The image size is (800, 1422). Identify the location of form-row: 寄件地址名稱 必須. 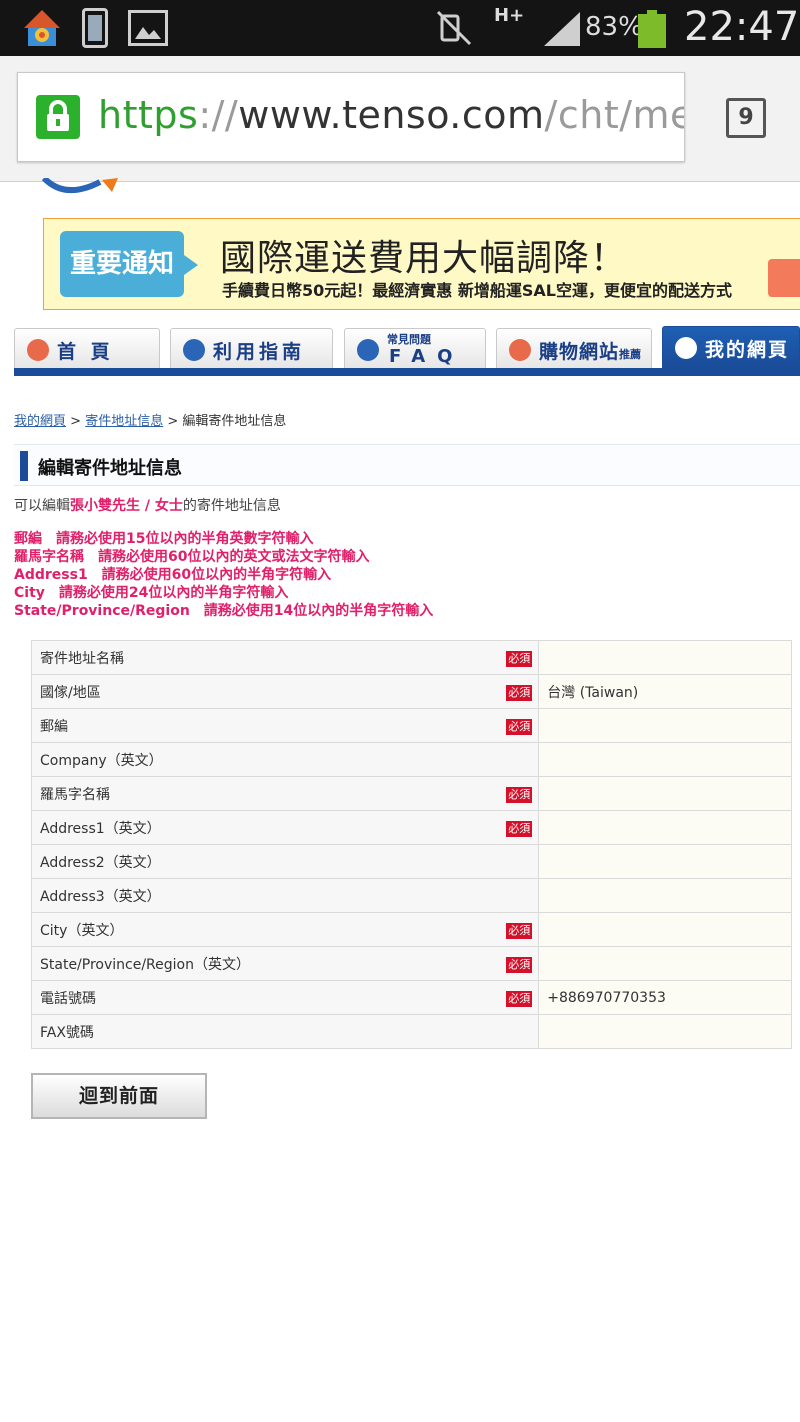
(411, 657).